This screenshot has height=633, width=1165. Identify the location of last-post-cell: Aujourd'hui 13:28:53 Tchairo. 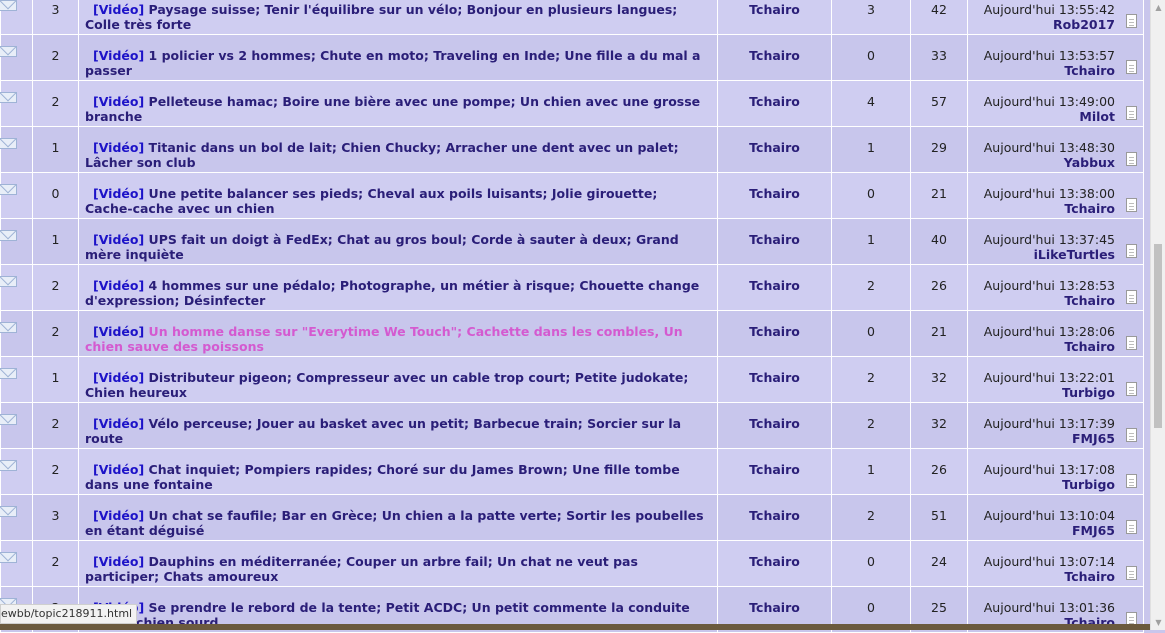
(1055, 287).